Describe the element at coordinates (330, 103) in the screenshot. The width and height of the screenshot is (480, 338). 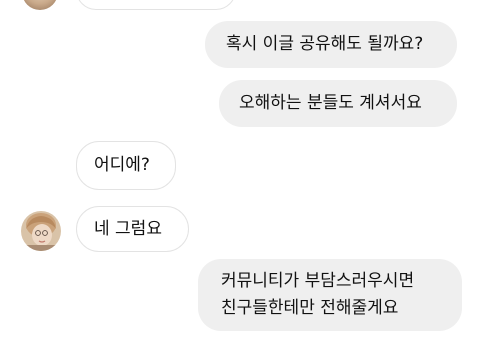
I see `message-text: 오해하는 분들도 계셔서요` at that location.